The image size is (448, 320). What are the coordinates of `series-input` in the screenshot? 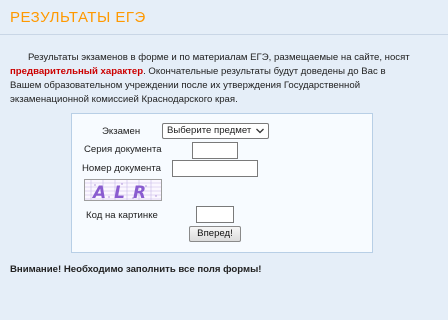 It's located at (215, 150).